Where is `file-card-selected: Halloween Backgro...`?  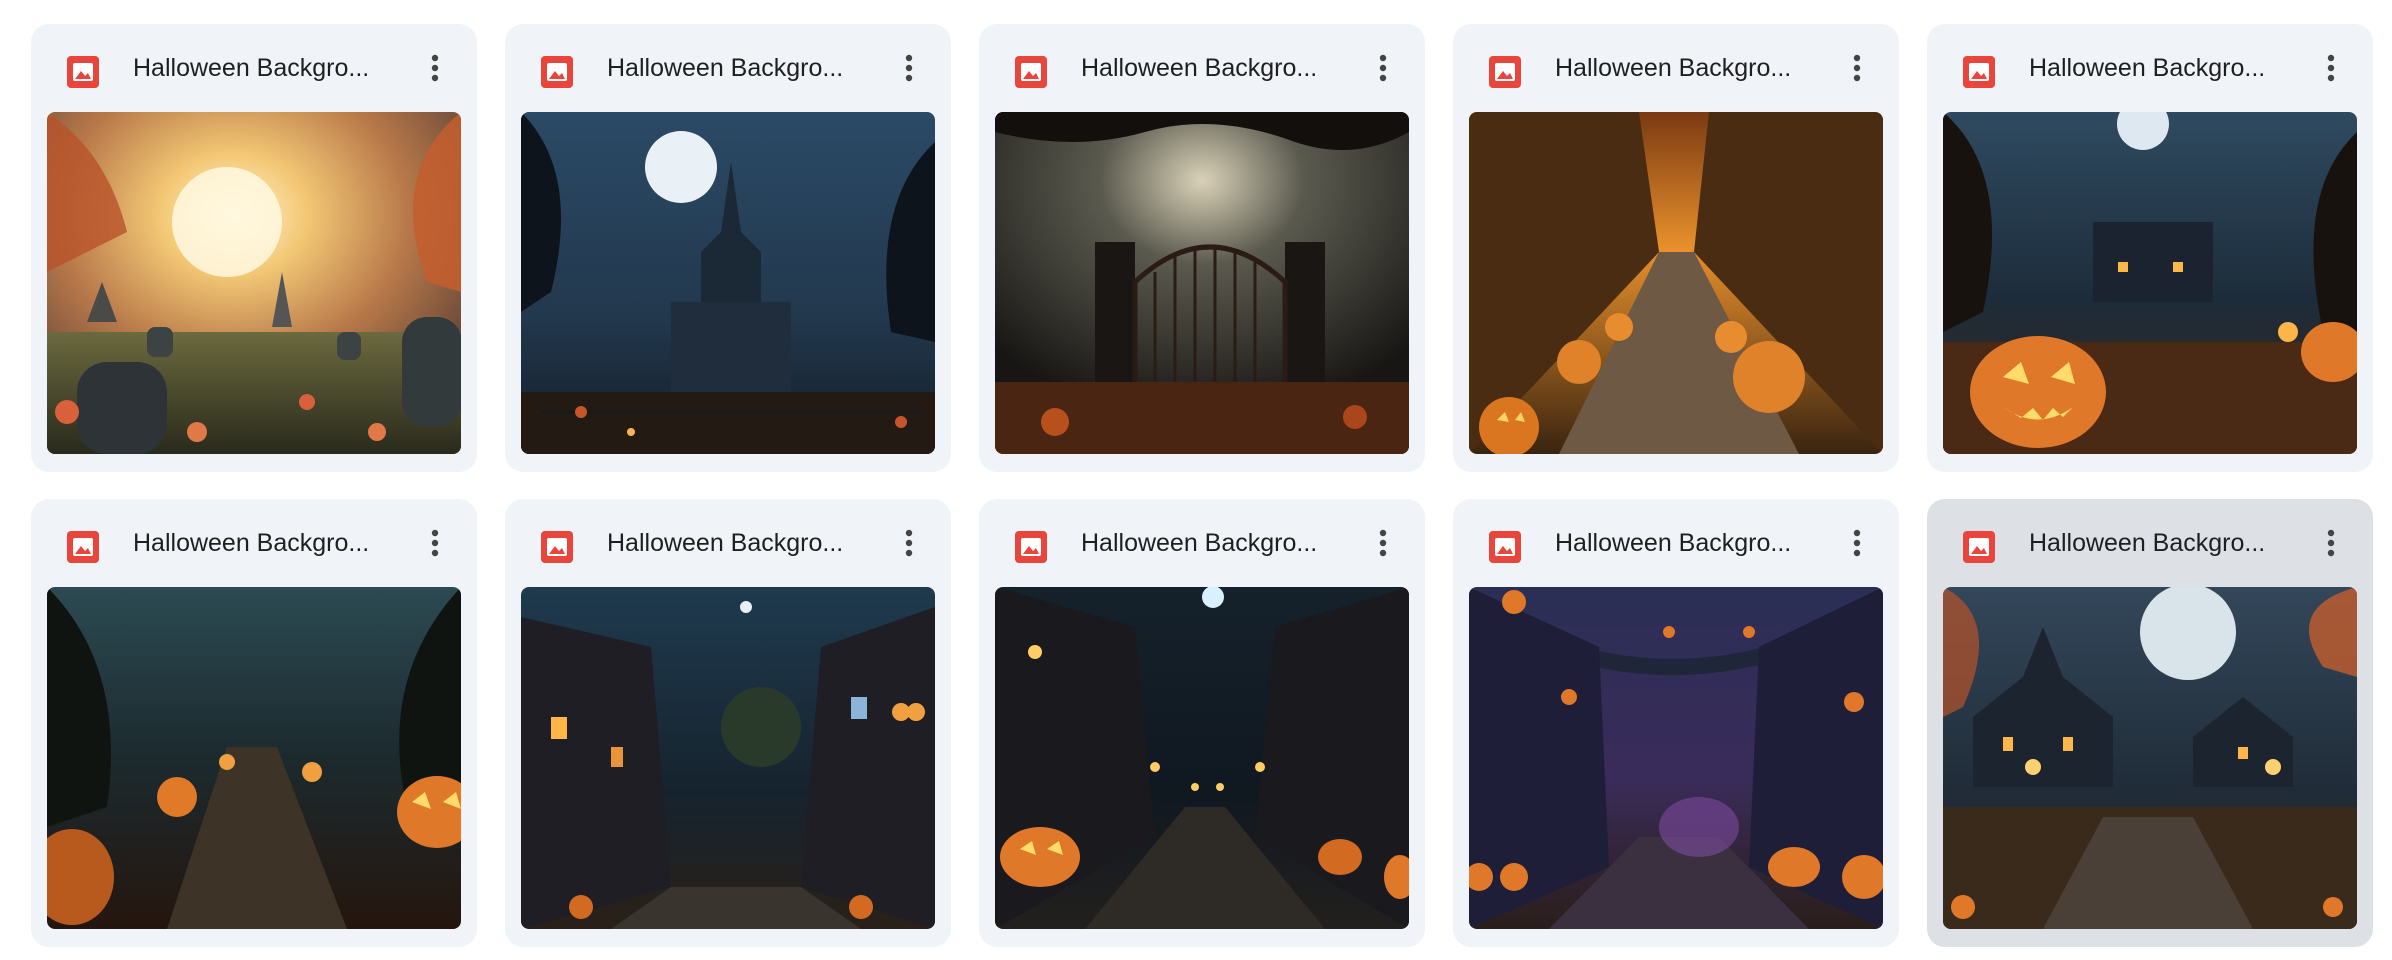
file-card-selected: Halloween Backgro... is located at coordinates (2150, 723).